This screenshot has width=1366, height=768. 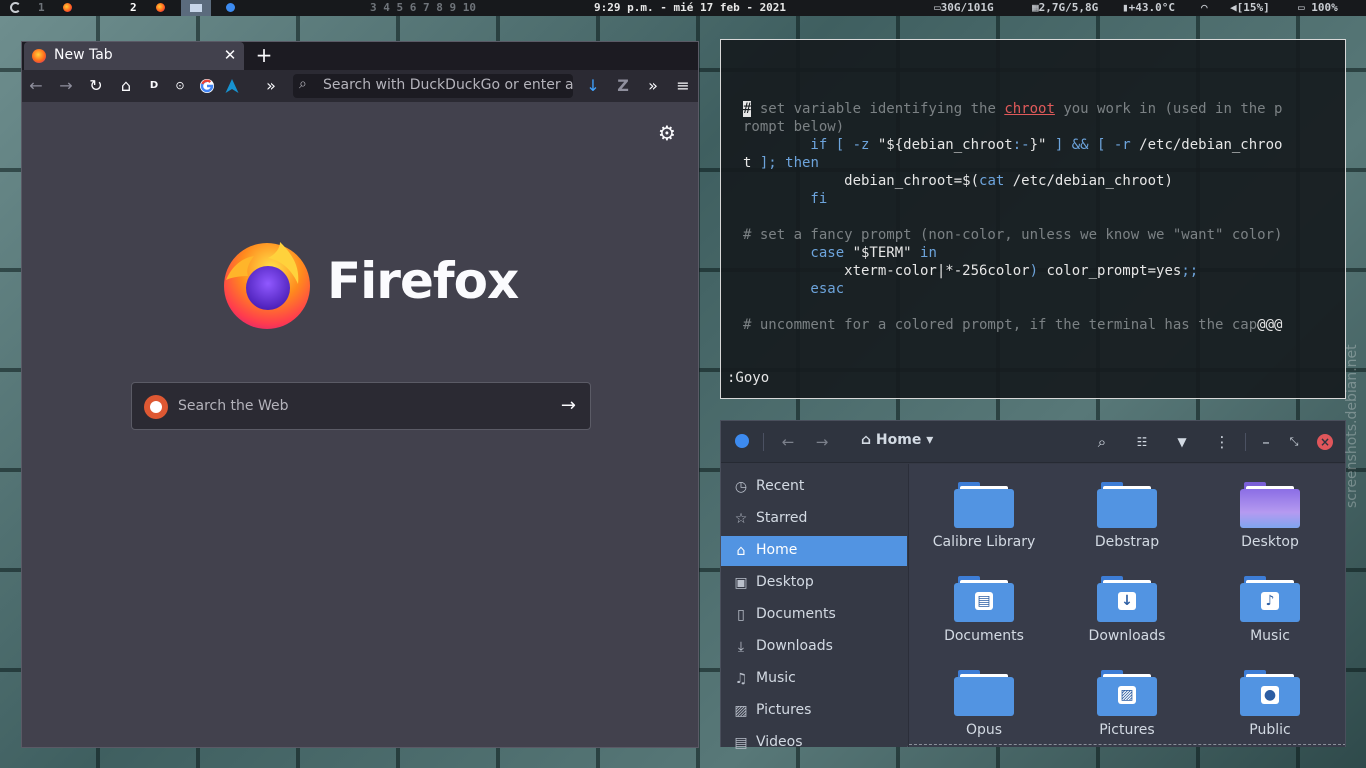 What do you see at coordinates (623, 86) in the screenshot?
I see `zotero-icon: Z` at bounding box center [623, 86].